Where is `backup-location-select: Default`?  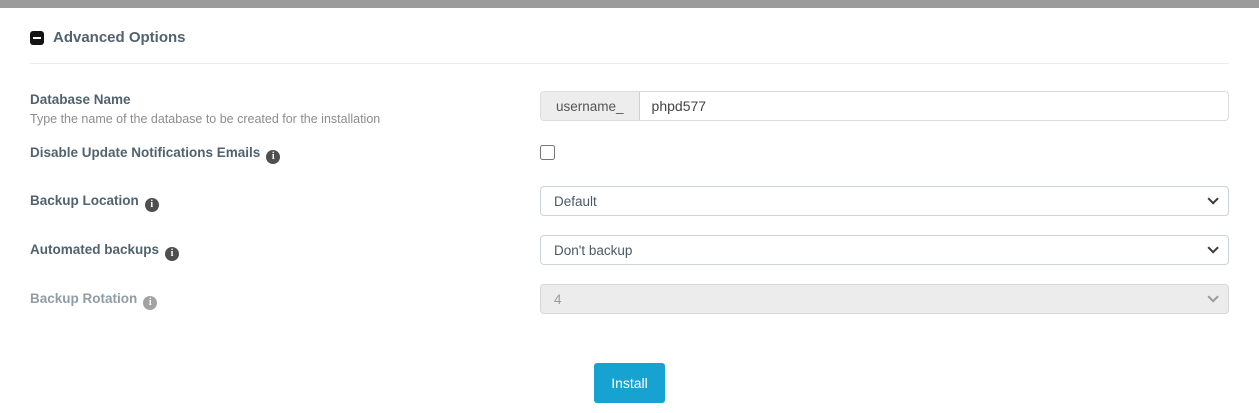
backup-location-select: Default is located at coordinates (884, 201).